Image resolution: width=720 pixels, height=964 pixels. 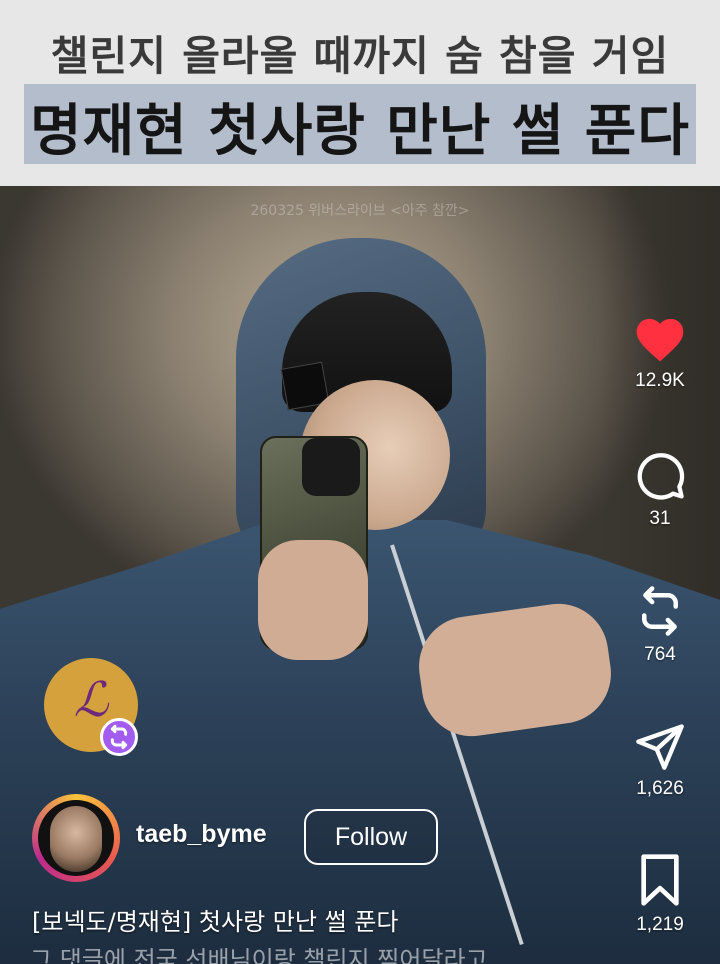 I want to click on author-avatar-photo, so click(x=76, y=839).